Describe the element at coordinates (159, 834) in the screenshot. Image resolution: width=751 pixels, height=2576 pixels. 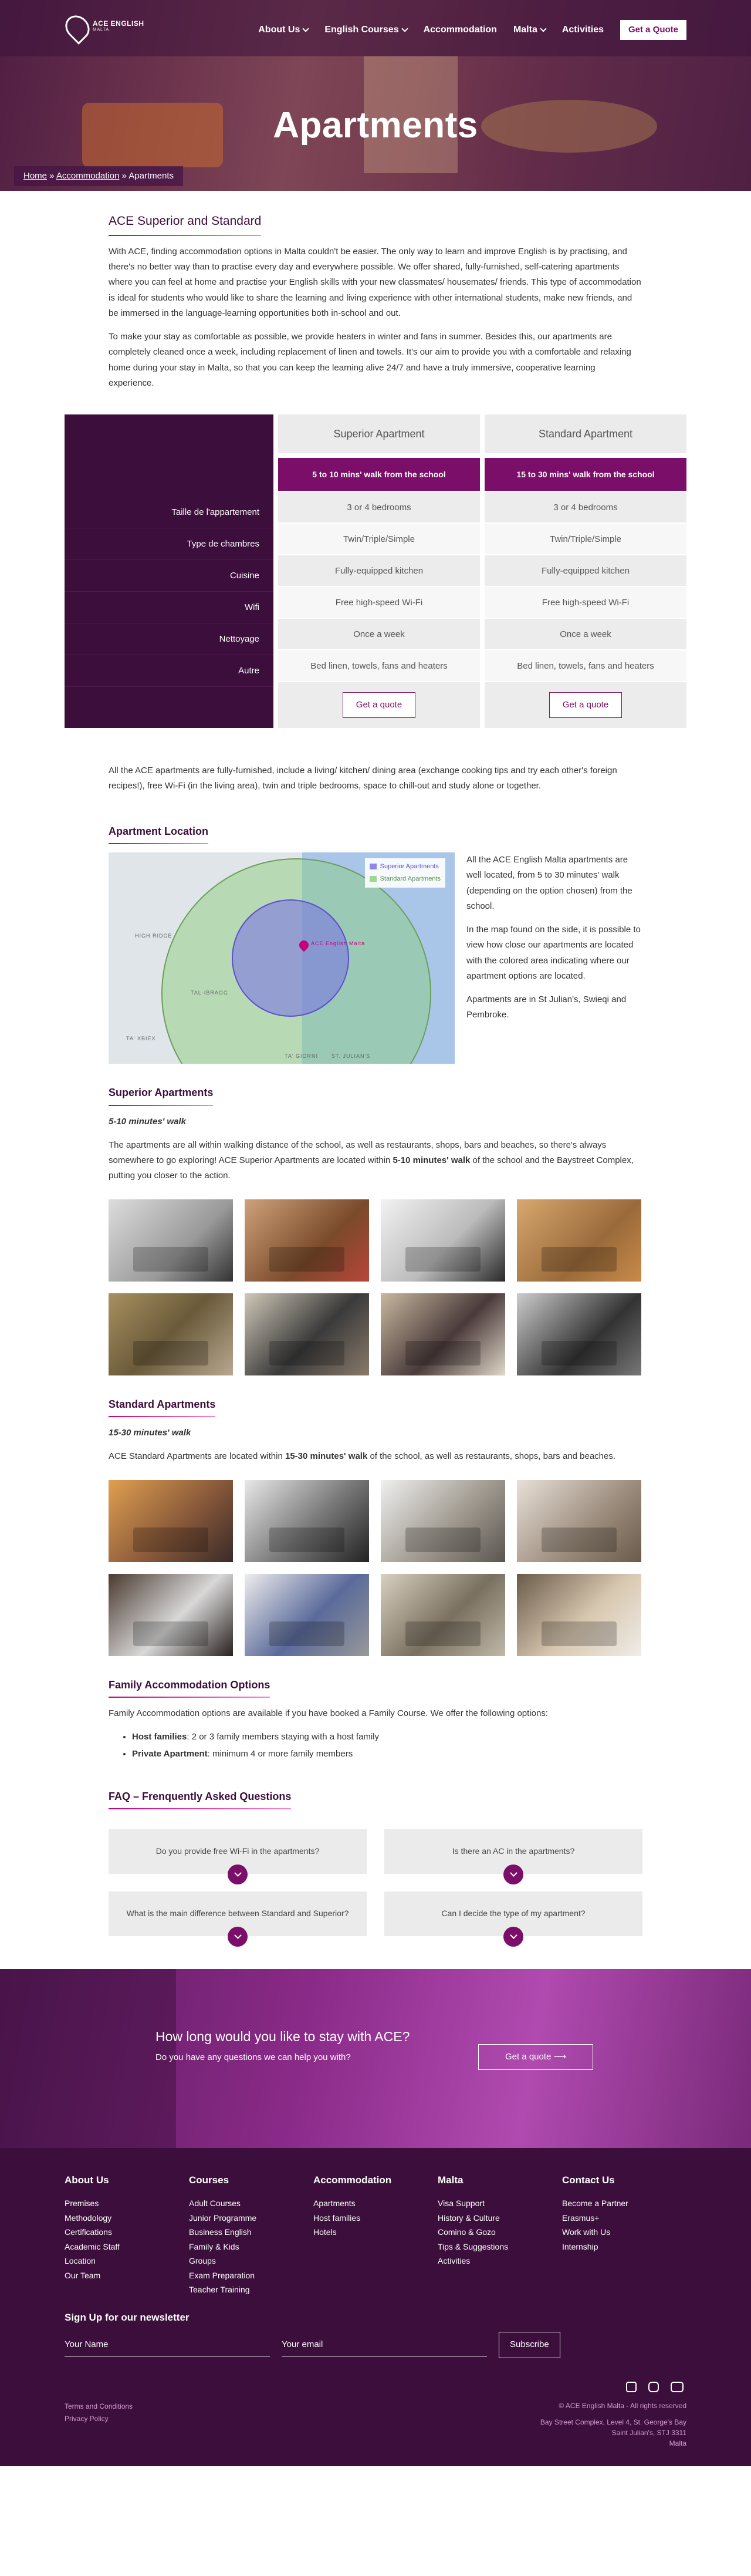
I see `location-heading: Apartment Location` at that location.